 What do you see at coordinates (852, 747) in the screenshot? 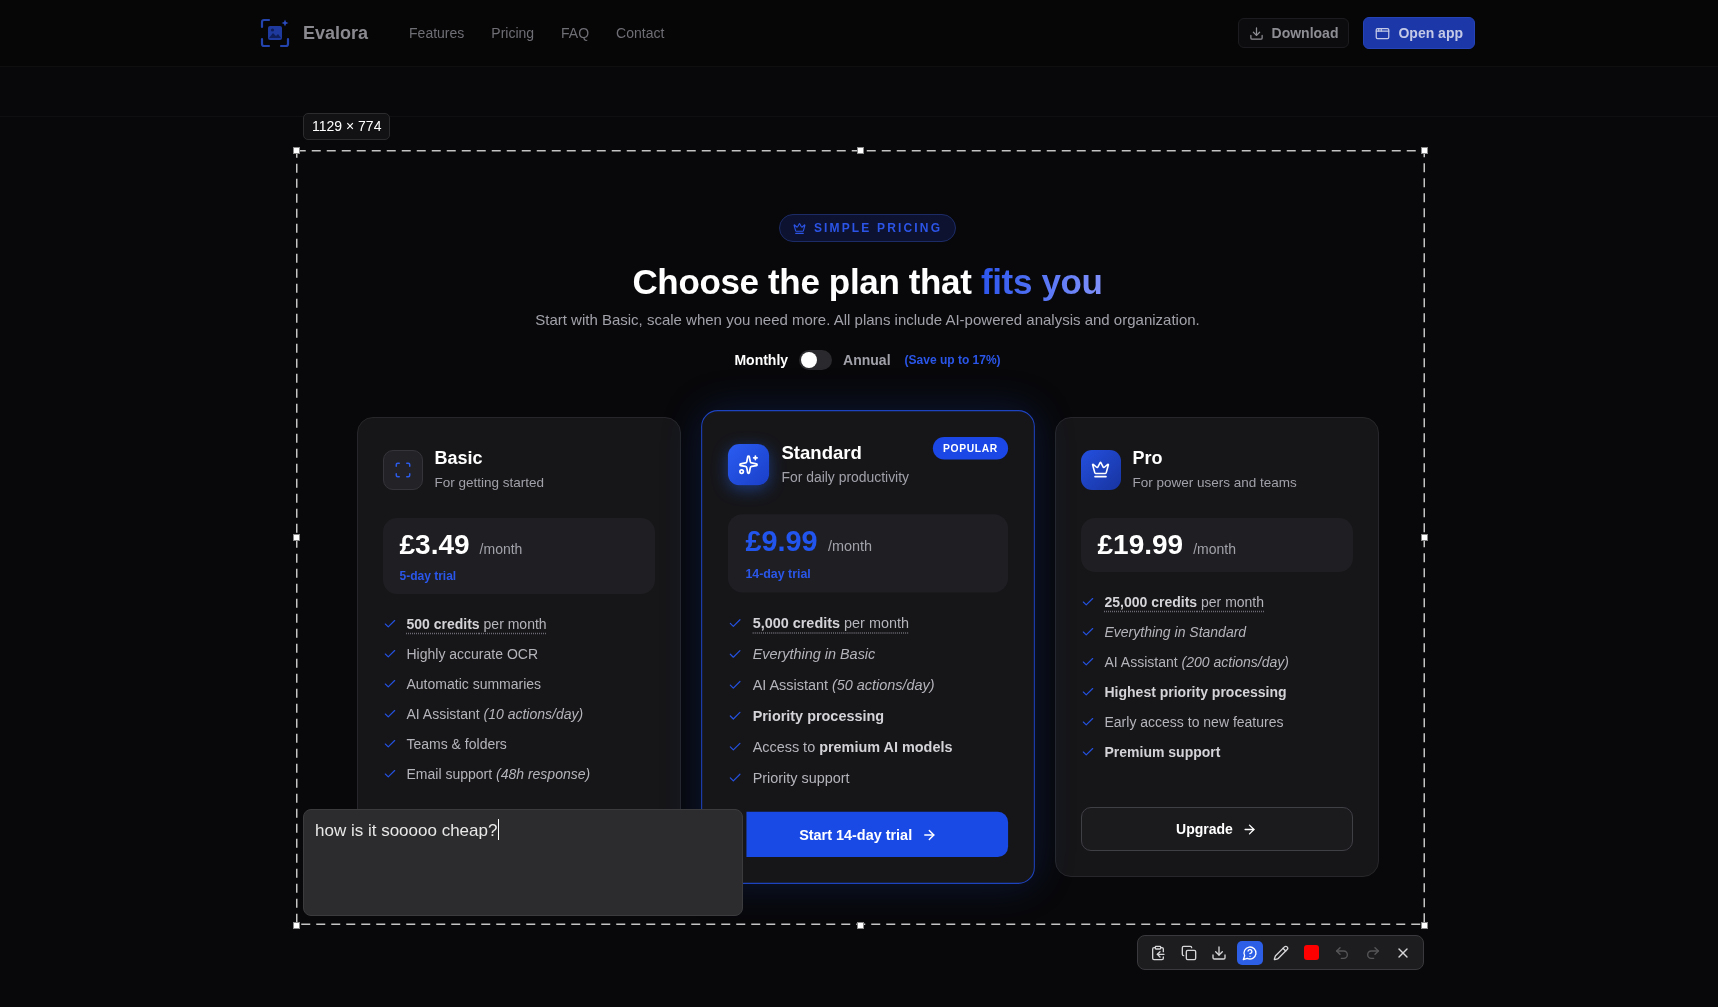
I see `feature-text: Access to premium AI models` at bounding box center [852, 747].